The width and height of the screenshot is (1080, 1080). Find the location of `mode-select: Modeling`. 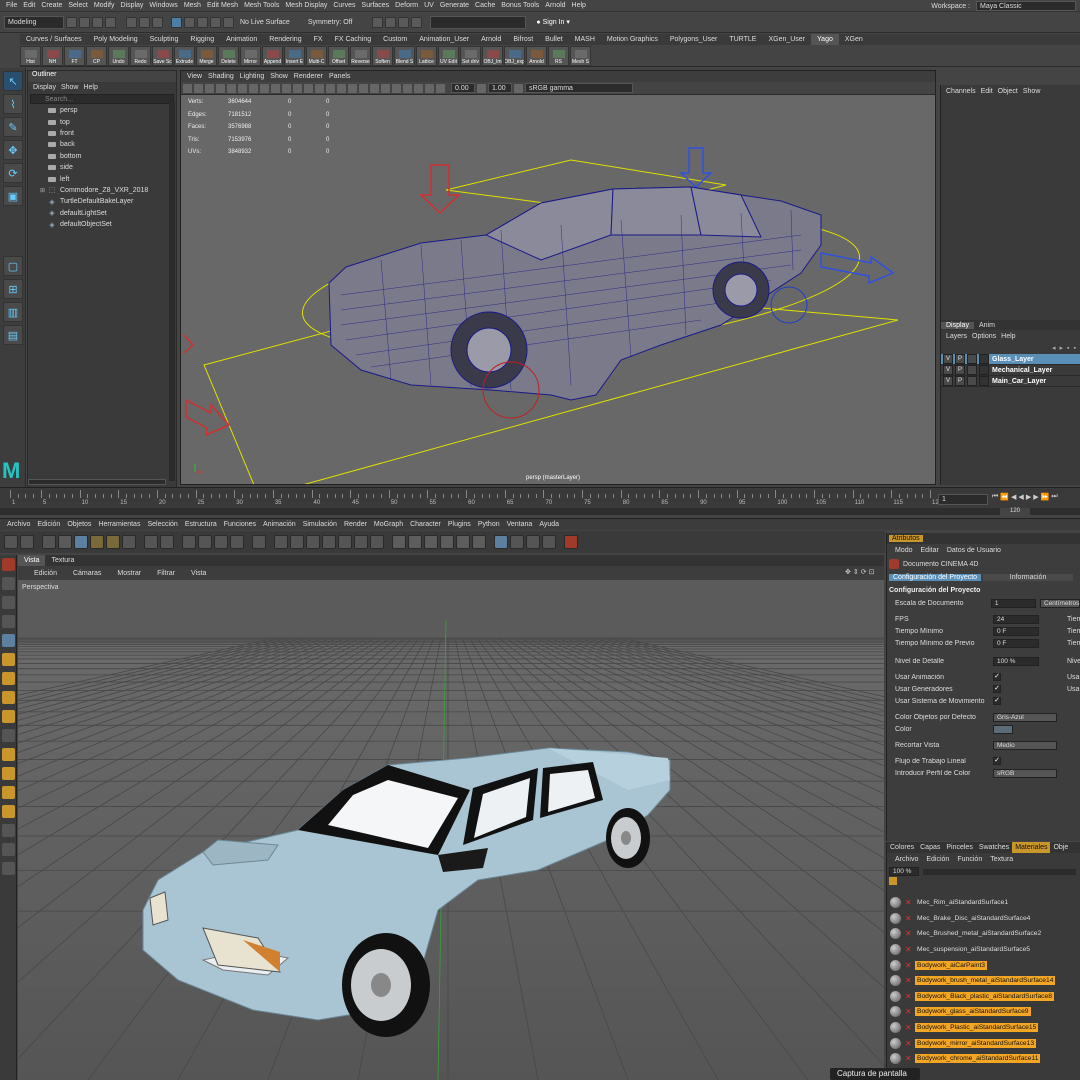

mode-select: Modeling is located at coordinates (34, 22).